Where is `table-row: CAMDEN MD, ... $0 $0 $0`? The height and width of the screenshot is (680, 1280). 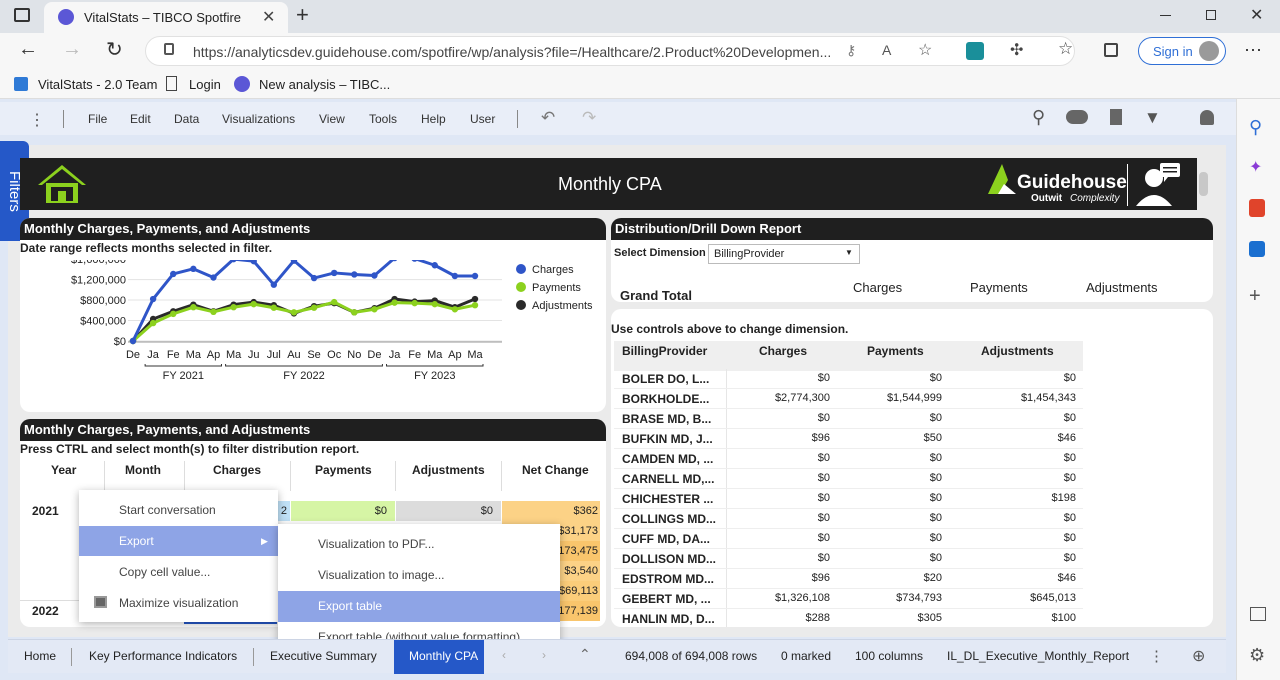
table-row: CAMDEN MD, ... $0 $0 $0 is located at coordinates (848, 459).